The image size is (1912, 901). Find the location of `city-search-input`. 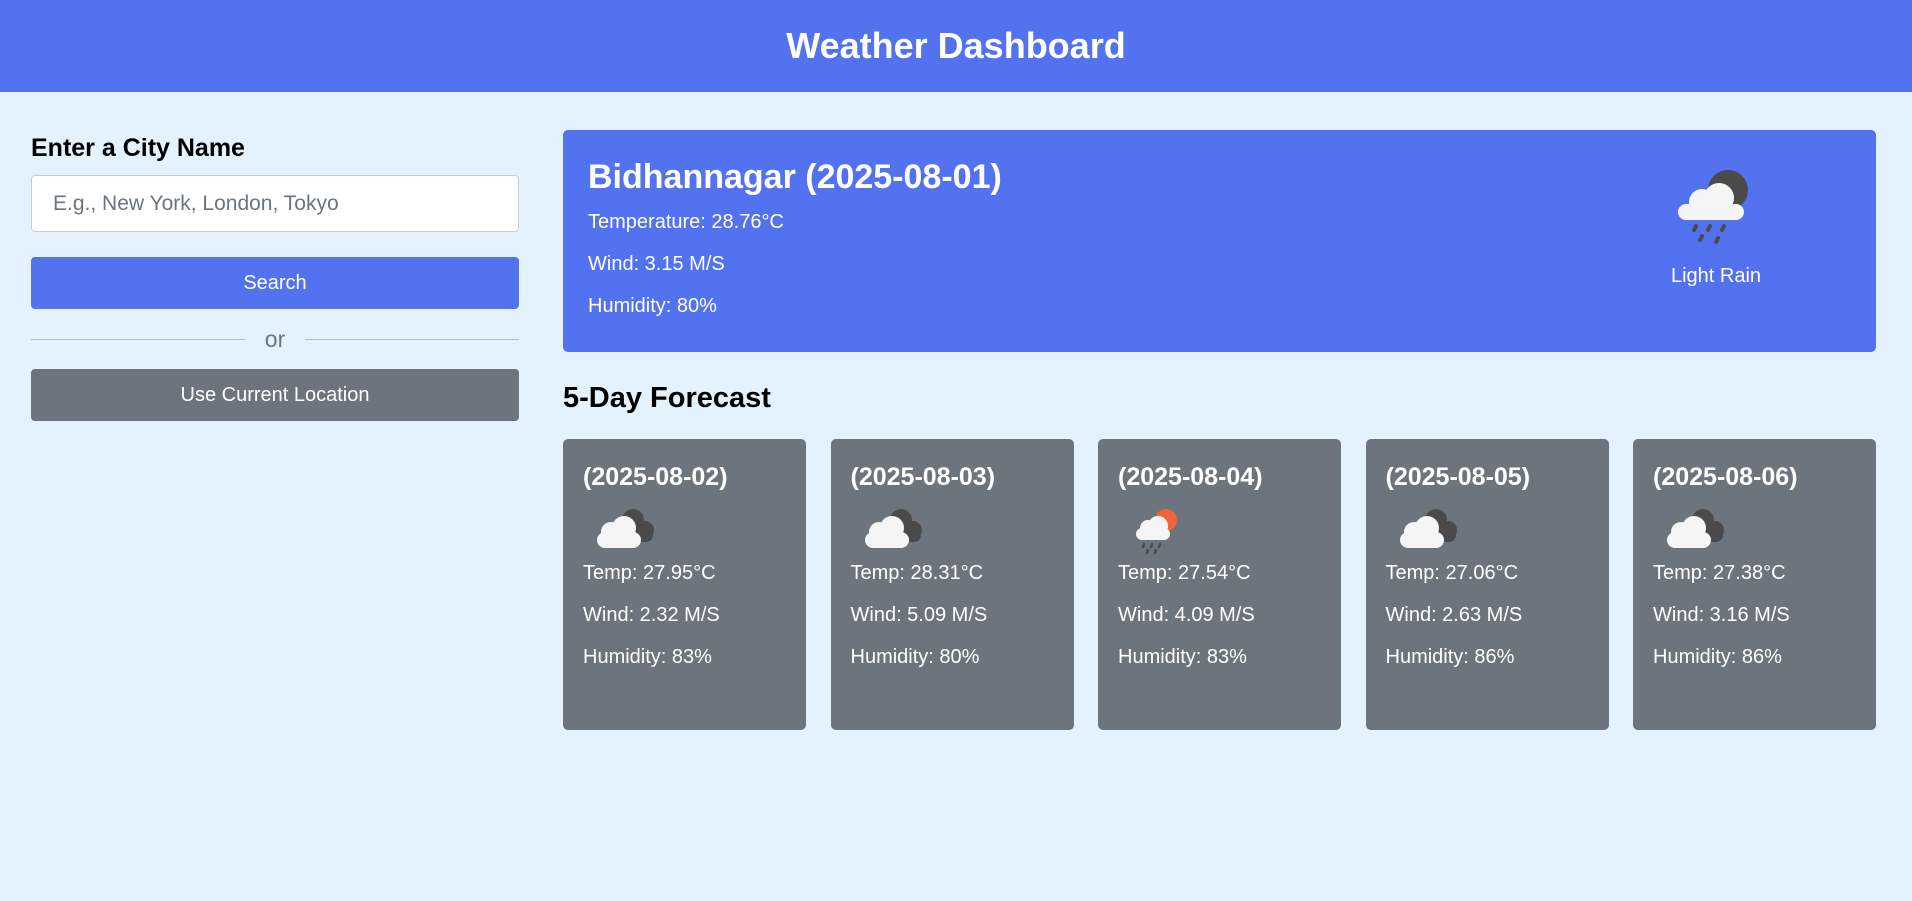

city-search-input is located at coordinates (275, 203).